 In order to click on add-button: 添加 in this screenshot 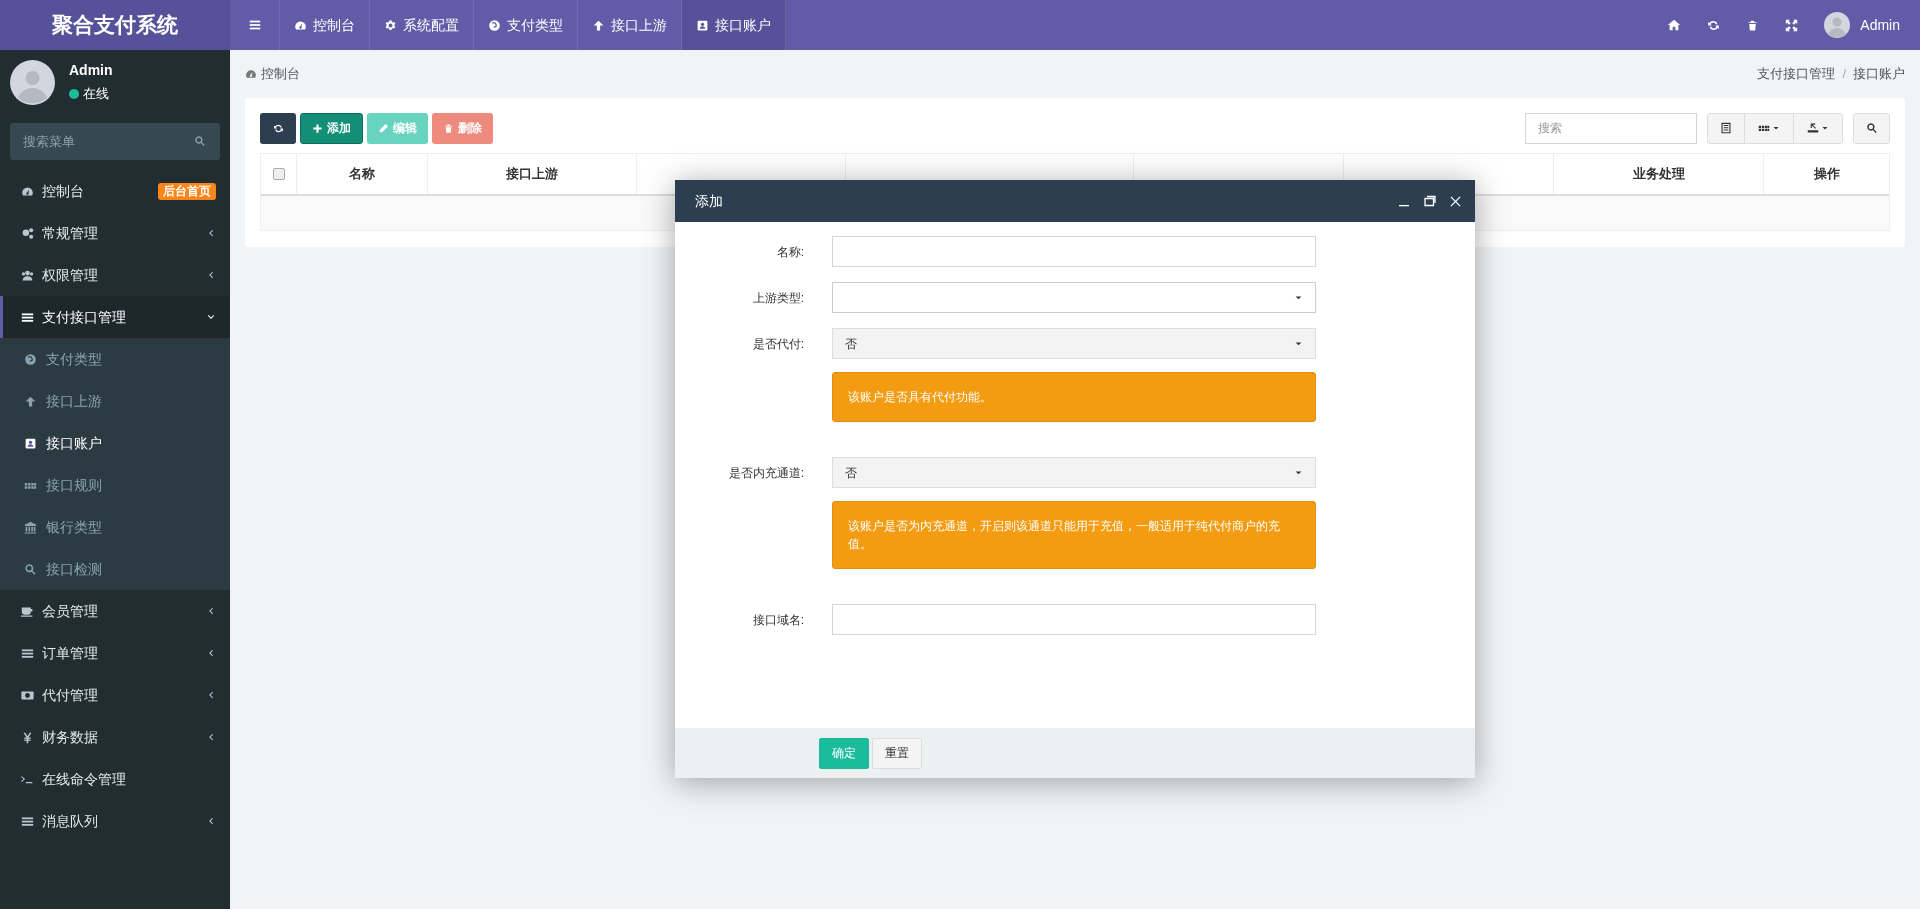, I will do `click(331, 128)`.